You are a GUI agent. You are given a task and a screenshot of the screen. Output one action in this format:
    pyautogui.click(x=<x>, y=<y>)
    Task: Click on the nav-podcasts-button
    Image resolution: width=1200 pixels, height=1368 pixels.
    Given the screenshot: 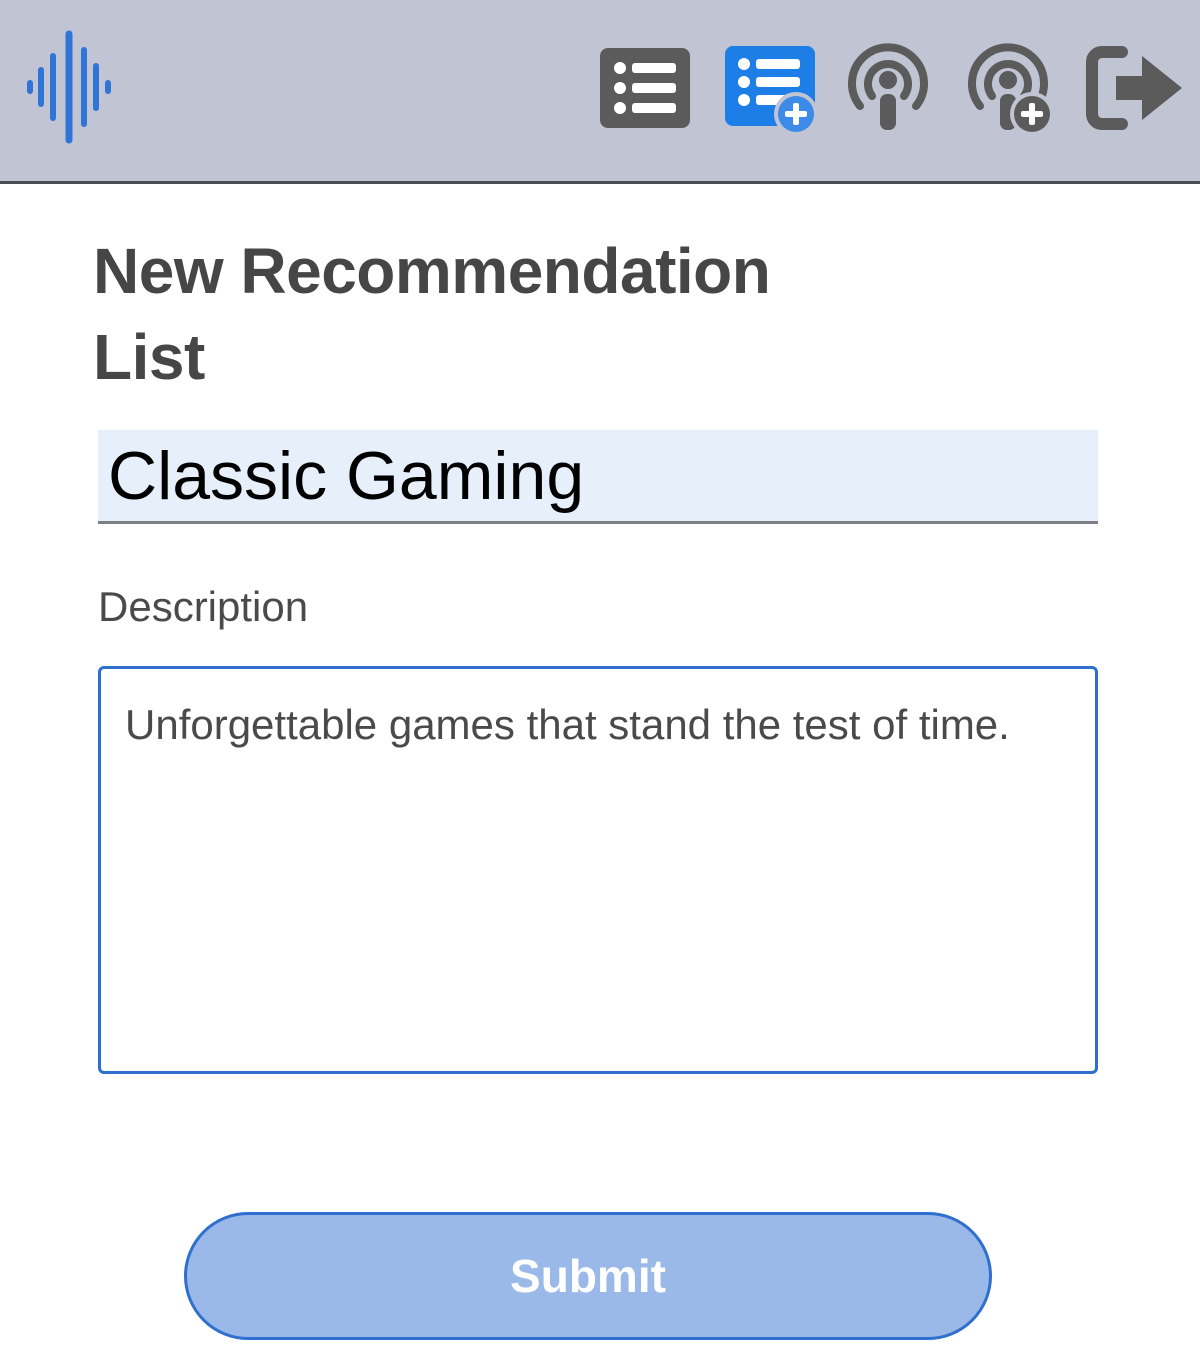 What is the action you would take?
    pyautogui.click(x=888, y=90)
    